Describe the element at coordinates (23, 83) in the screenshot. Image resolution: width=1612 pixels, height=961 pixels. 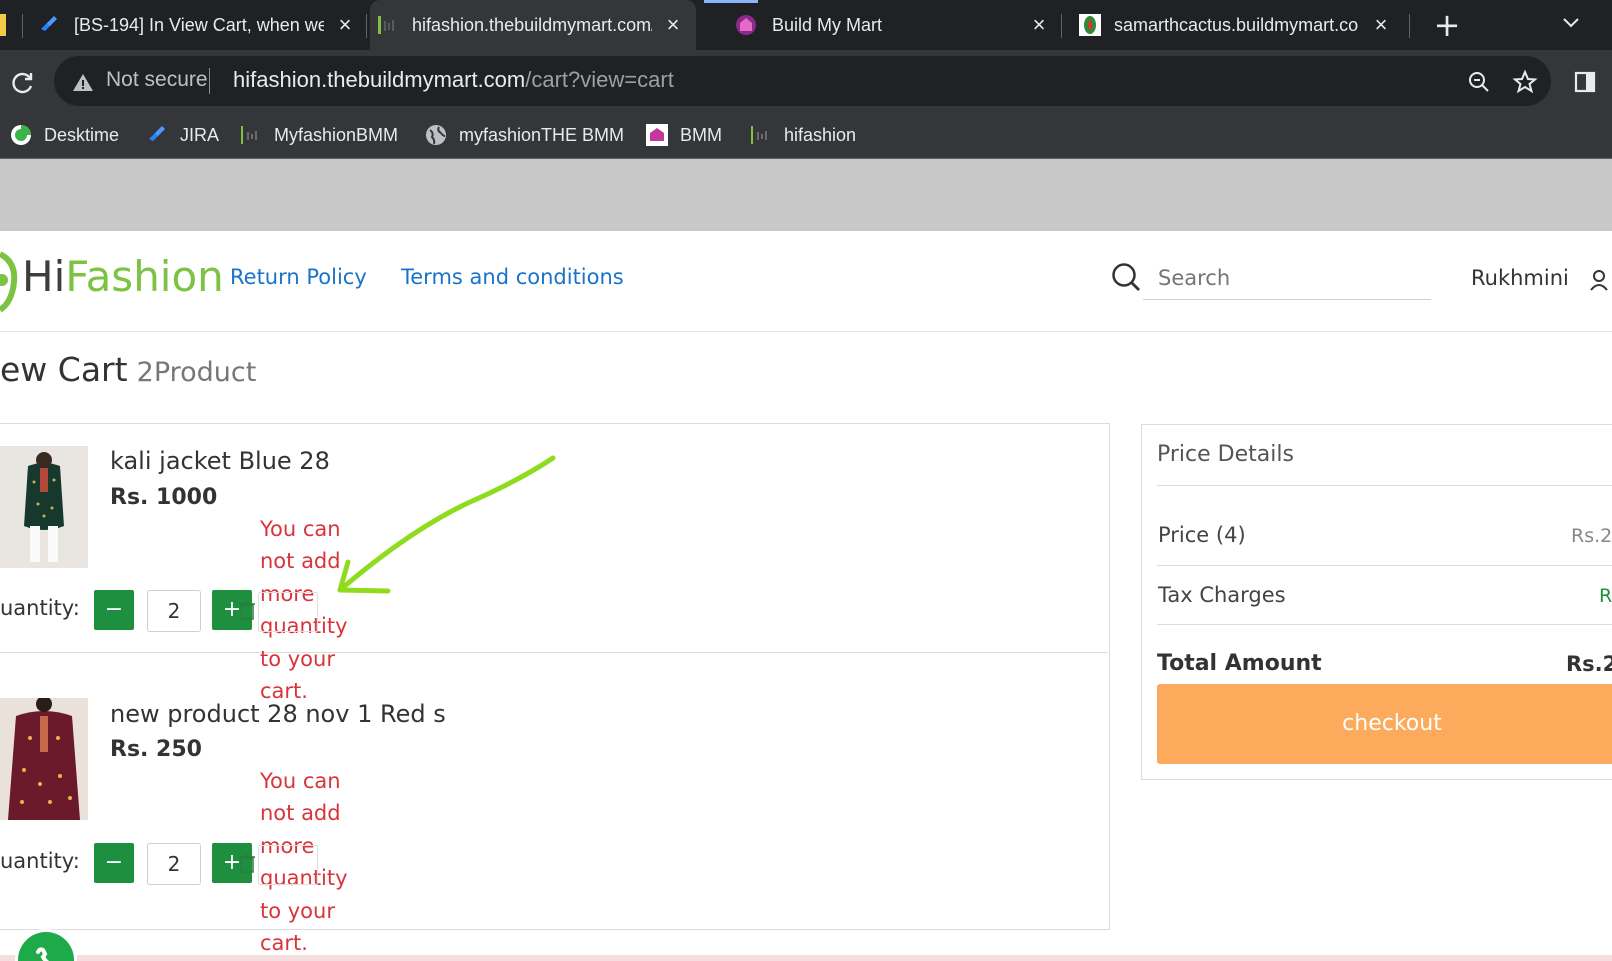
I see `reload-icon` at that location.